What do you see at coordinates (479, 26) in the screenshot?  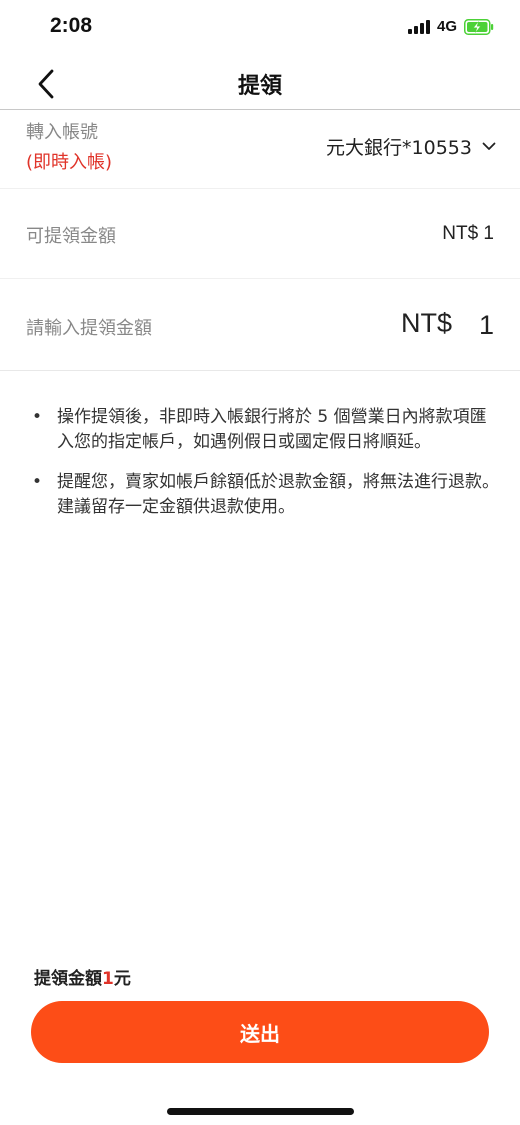 I see `battery-charging-icon` at bounding box center [479, 26].